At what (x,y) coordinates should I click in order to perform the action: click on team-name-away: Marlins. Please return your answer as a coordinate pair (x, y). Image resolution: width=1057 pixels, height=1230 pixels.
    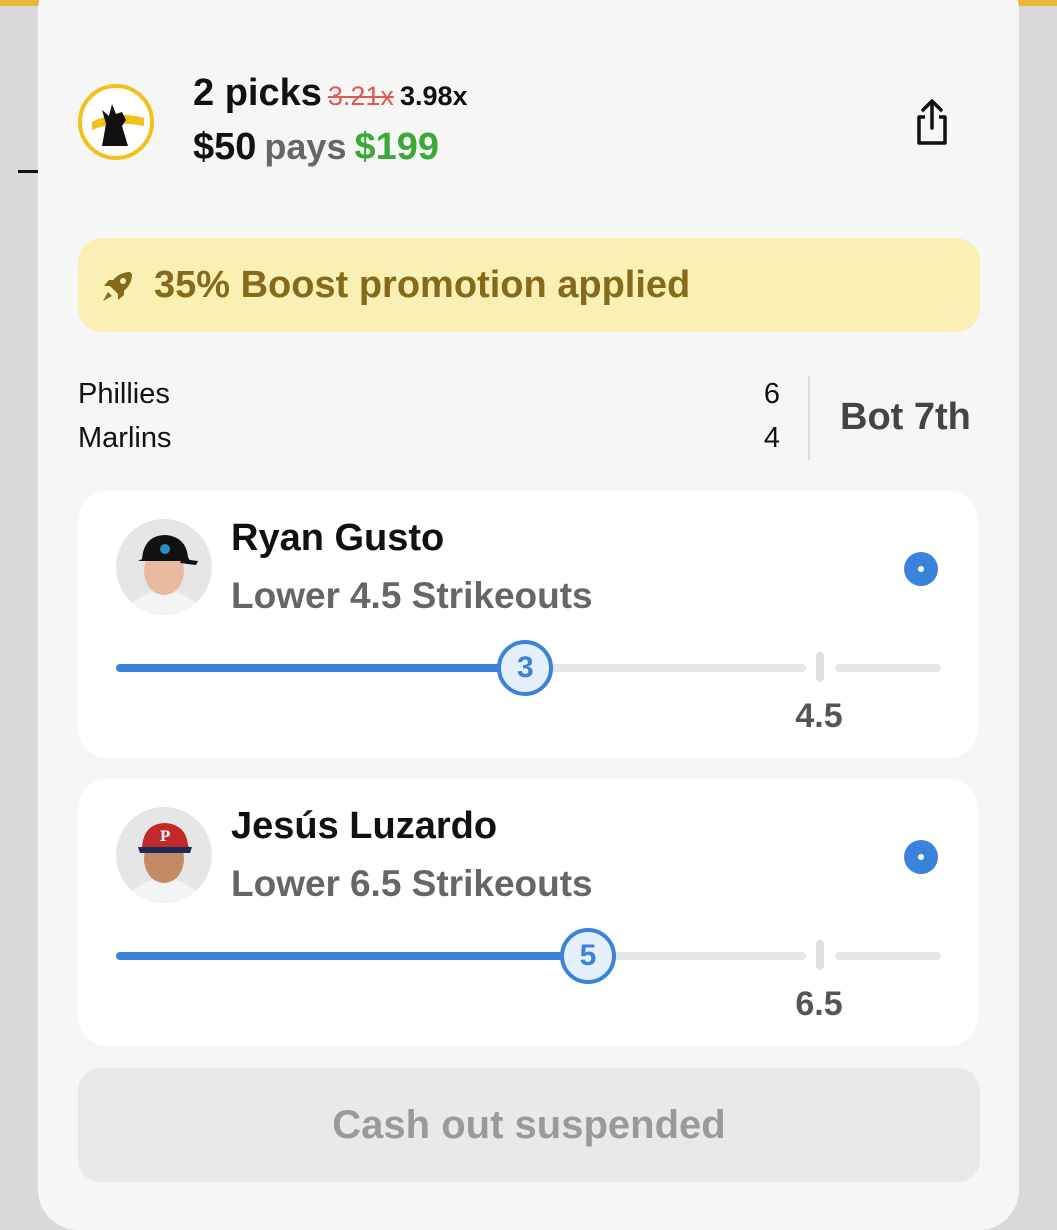
    Looking at the image, I should click on (125, 438).